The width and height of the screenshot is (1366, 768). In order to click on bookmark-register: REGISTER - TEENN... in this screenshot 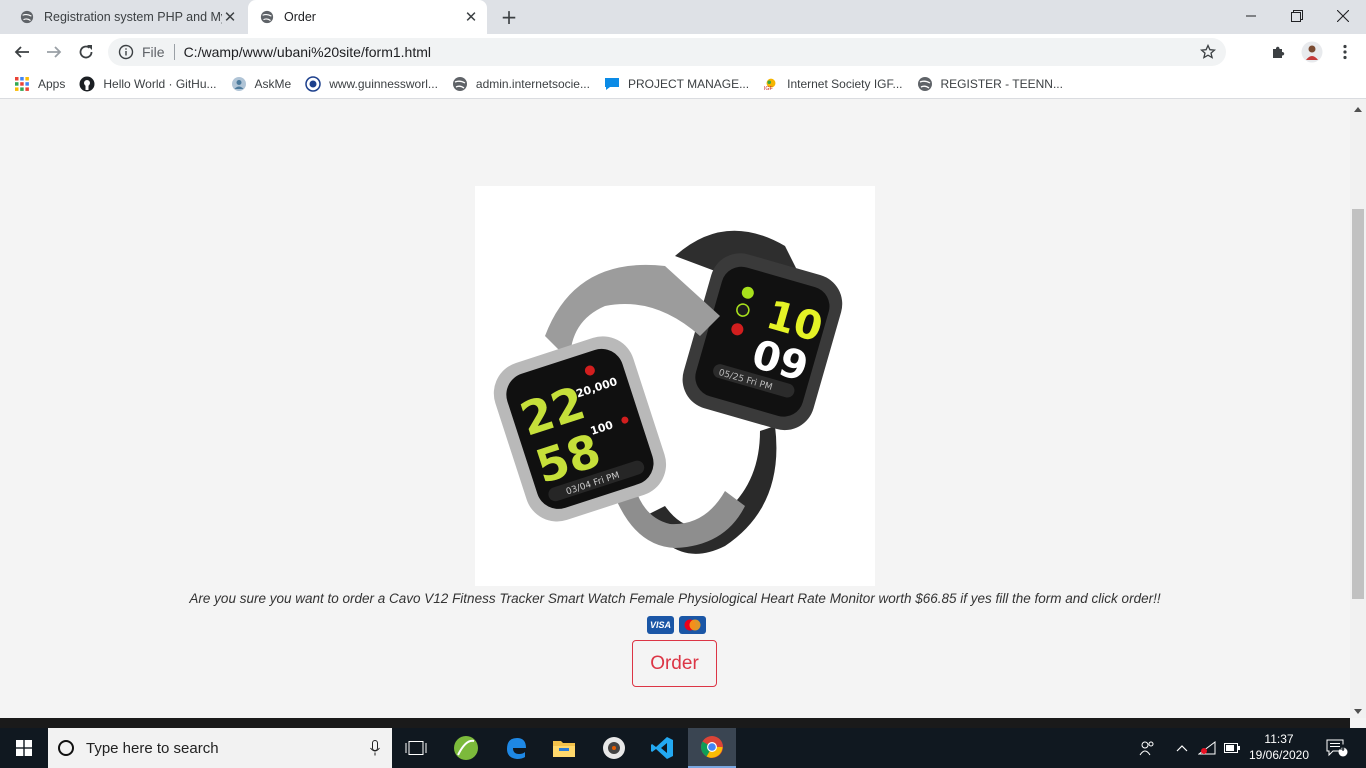, I will do `click(990, 84)`.